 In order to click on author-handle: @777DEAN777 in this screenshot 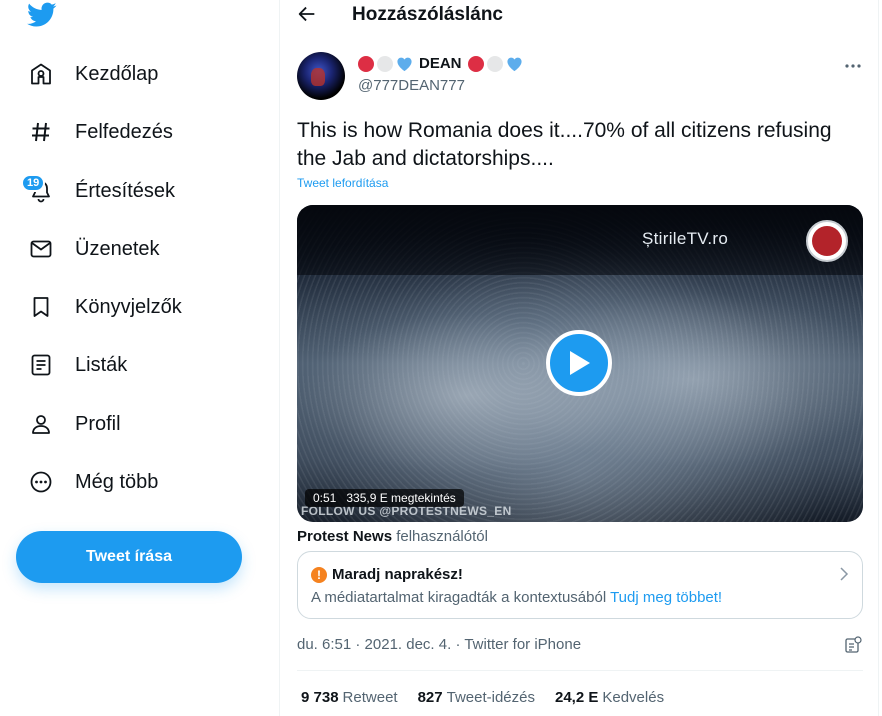, I will do `click(411, 85)`.